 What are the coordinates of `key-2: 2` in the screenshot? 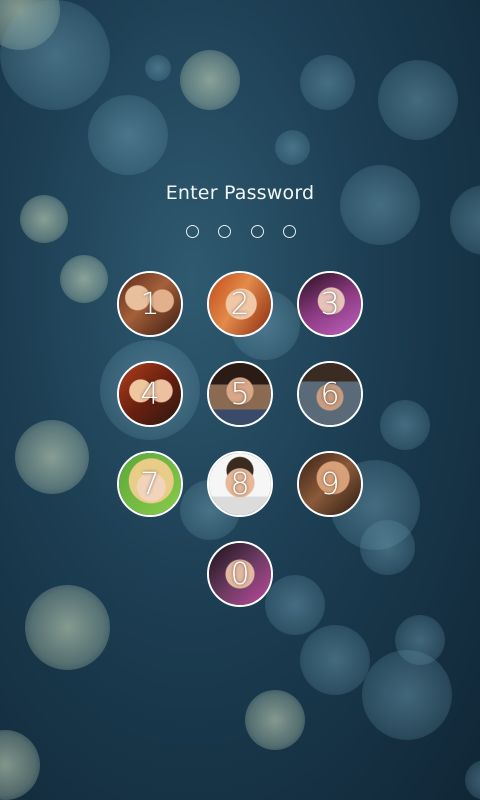 It's located at (240, 304).